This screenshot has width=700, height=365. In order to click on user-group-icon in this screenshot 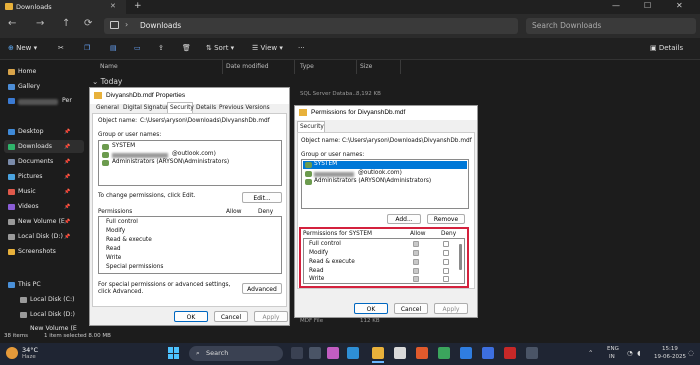, I will do `click(105, 163)`.